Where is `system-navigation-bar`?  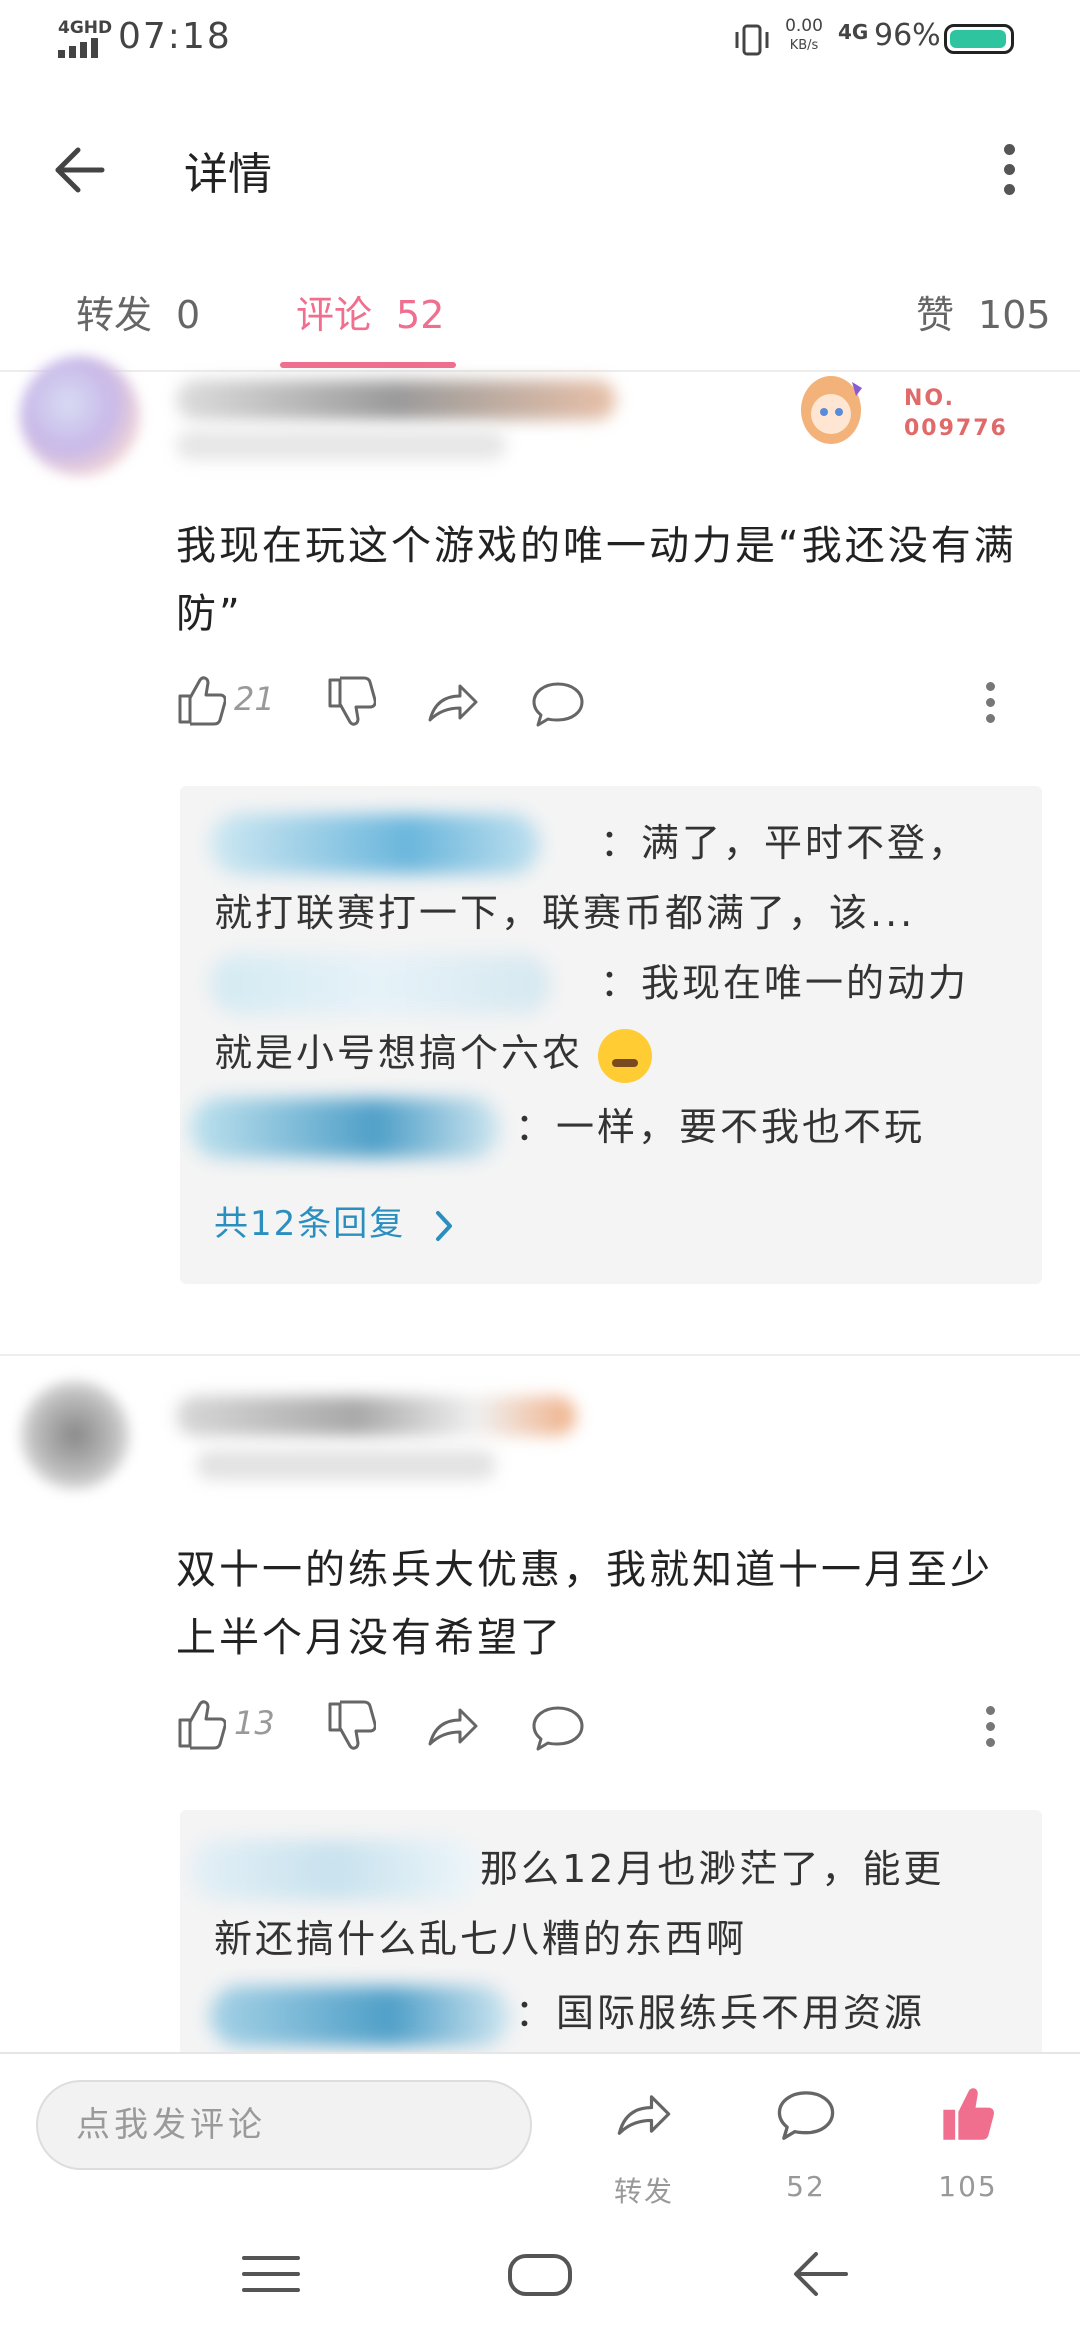 system-navigation-bar is located at coordinates (540, 2276).